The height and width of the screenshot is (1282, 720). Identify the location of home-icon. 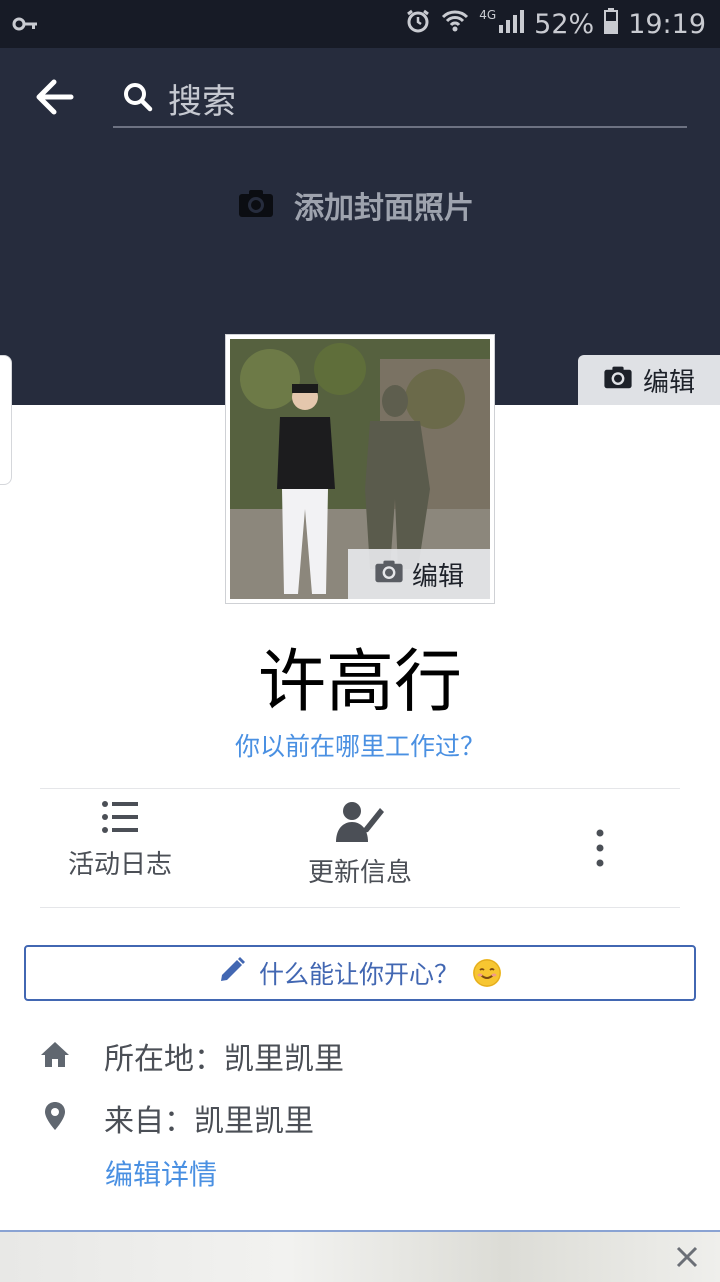
(55, 1056).